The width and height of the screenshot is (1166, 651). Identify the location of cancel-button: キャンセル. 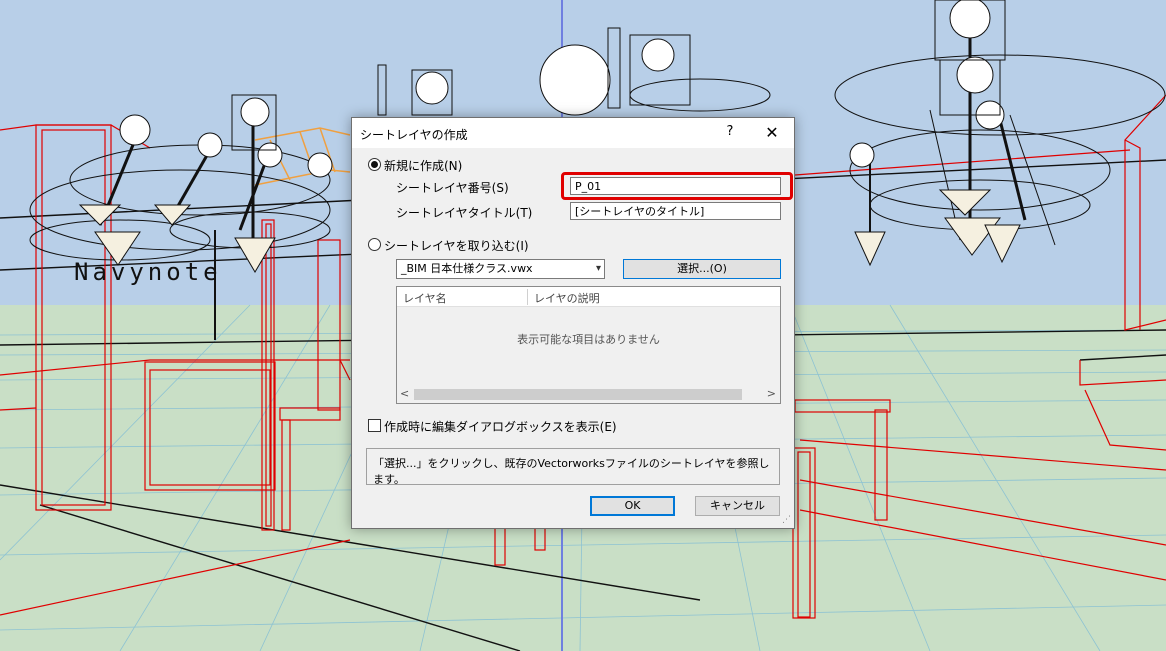
(737, 506).